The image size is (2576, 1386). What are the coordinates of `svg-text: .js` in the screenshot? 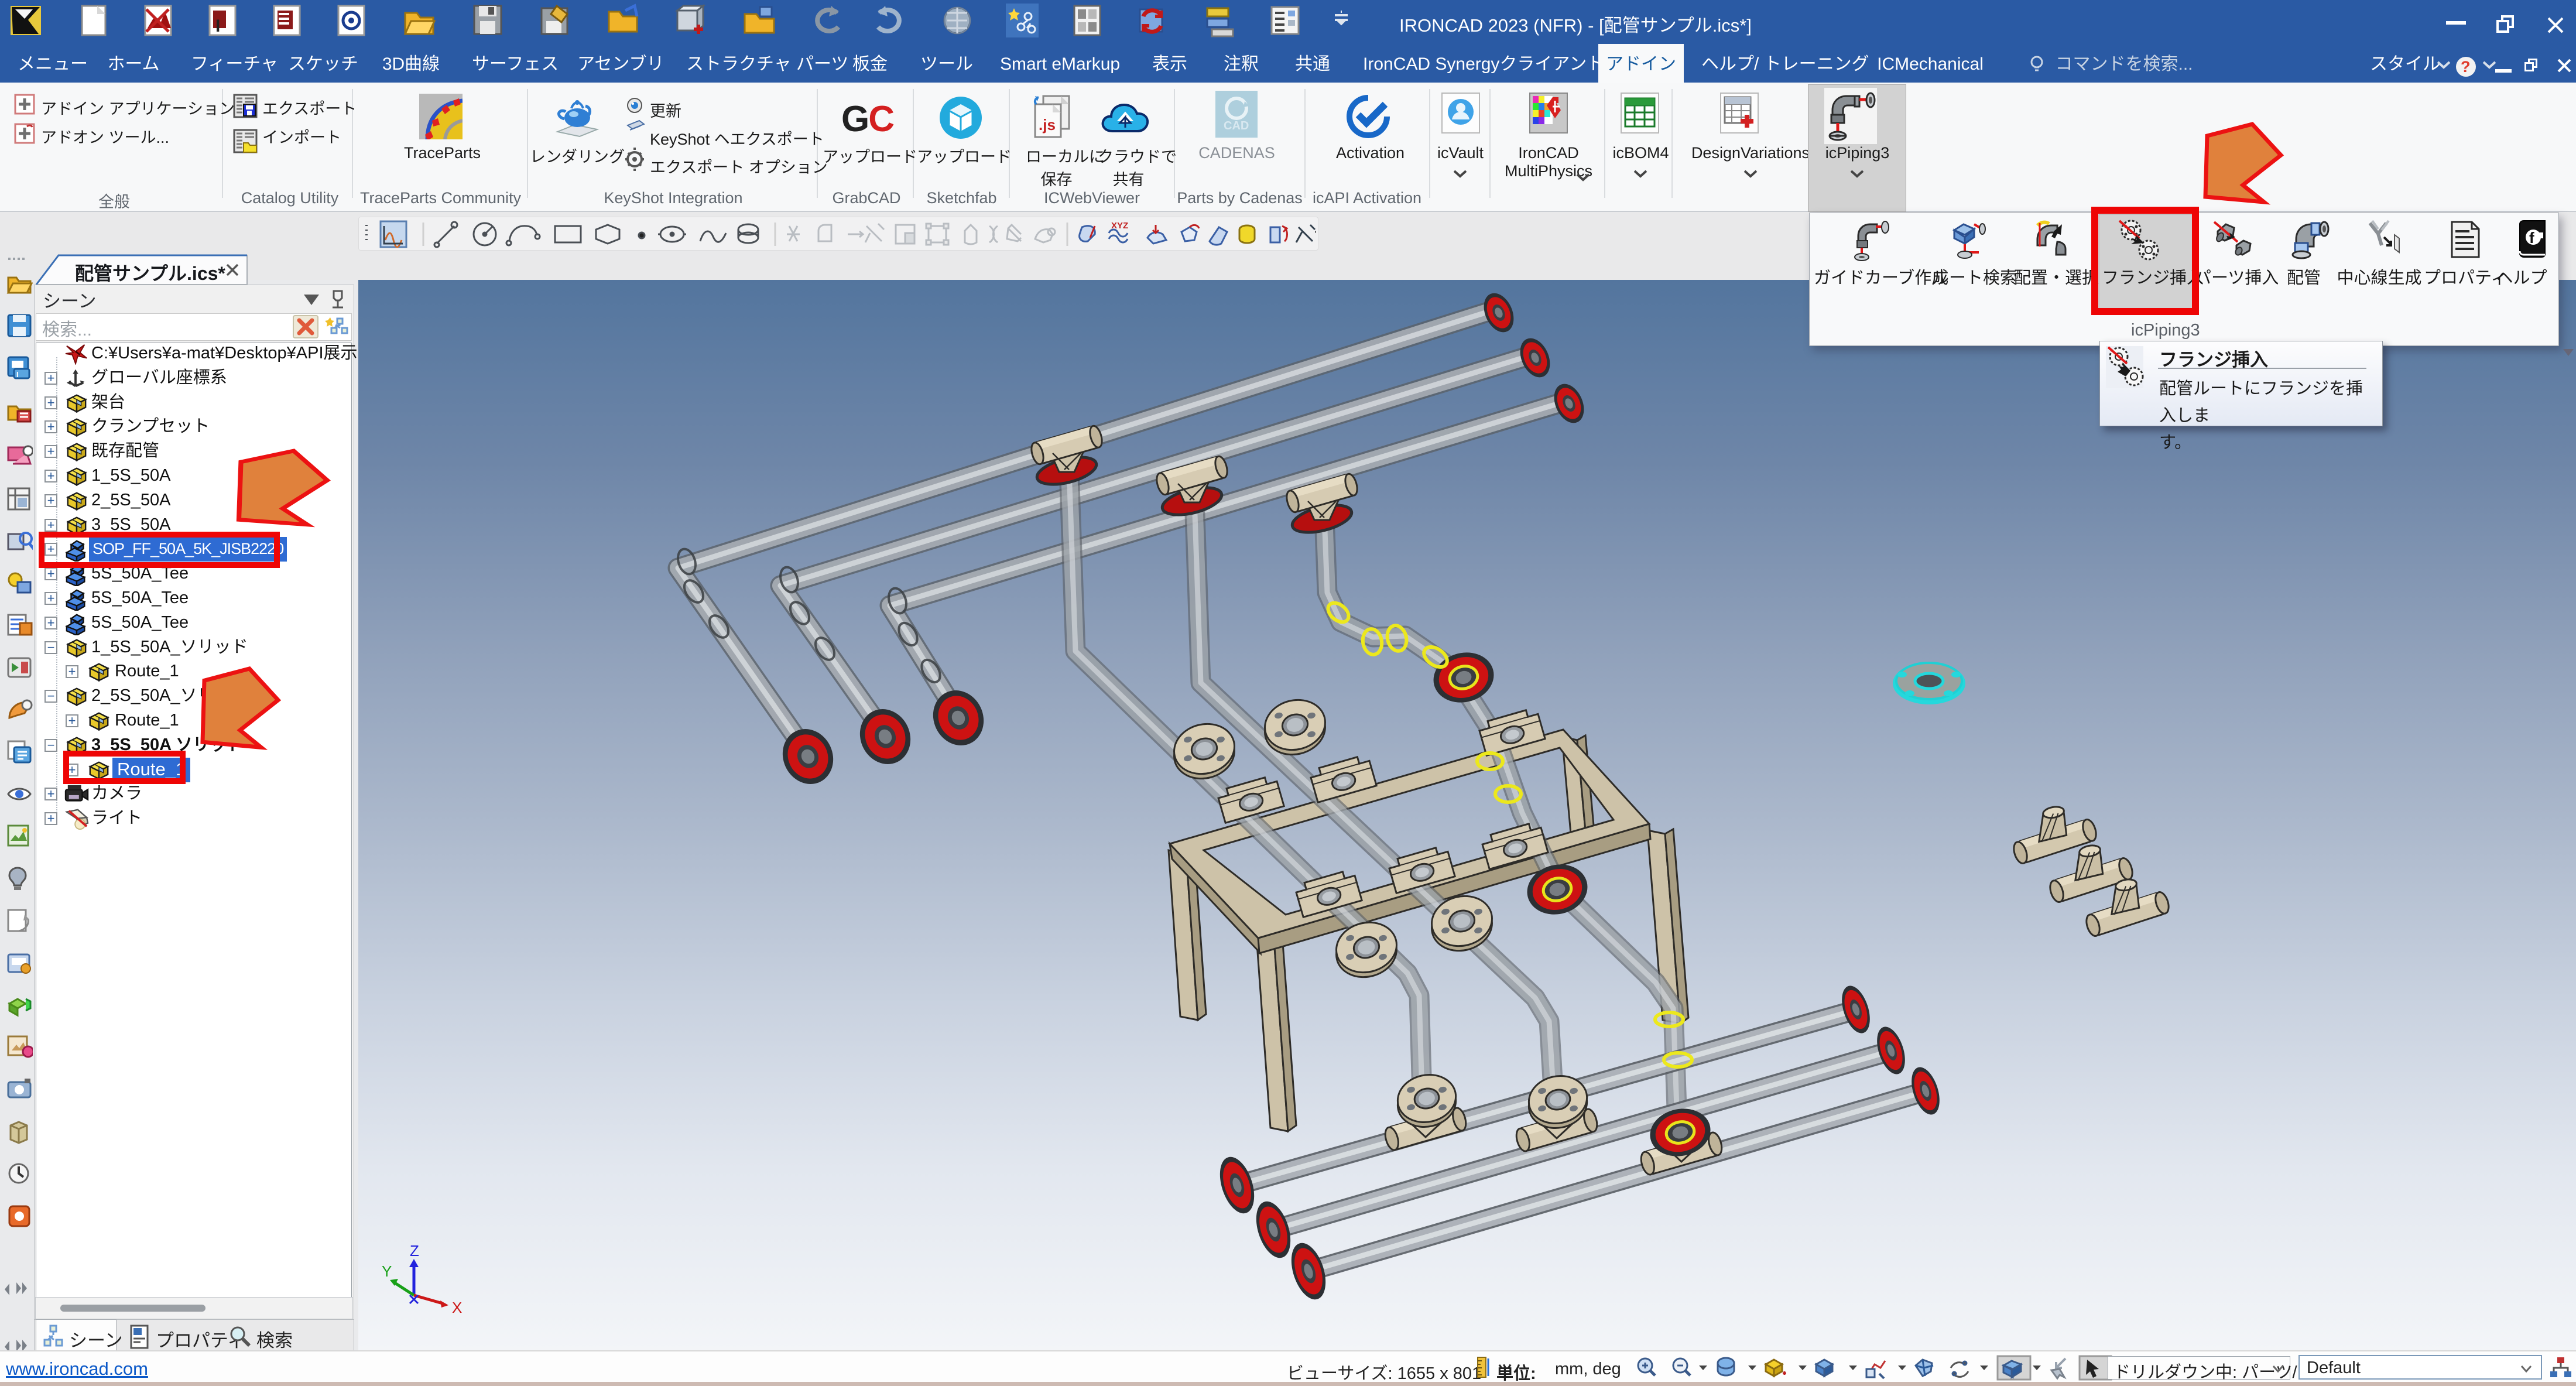 It's located at (1047, 125).